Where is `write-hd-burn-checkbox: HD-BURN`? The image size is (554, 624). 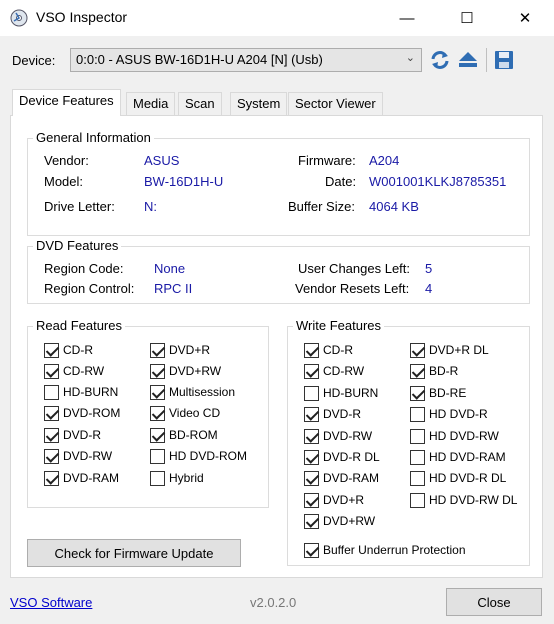
write-hd-burn-checkbox: HD-BURN is located at coordinates (341, 393).